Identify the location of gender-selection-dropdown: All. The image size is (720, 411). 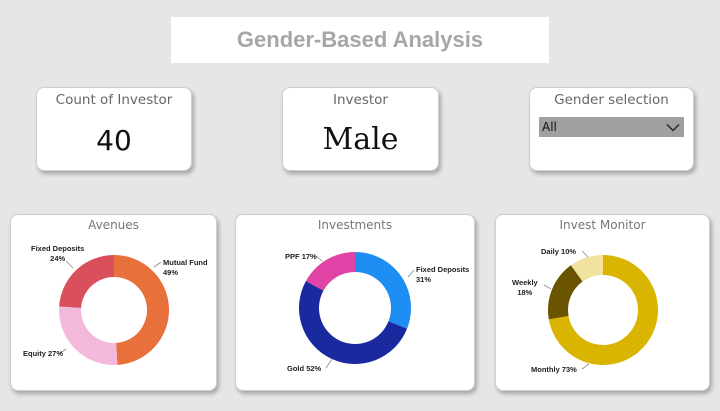
(611, 127).